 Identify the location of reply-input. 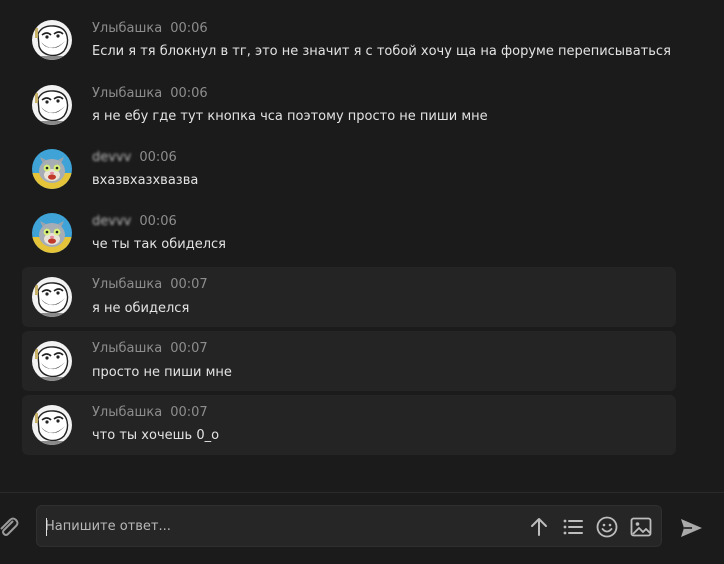
(275, 526).